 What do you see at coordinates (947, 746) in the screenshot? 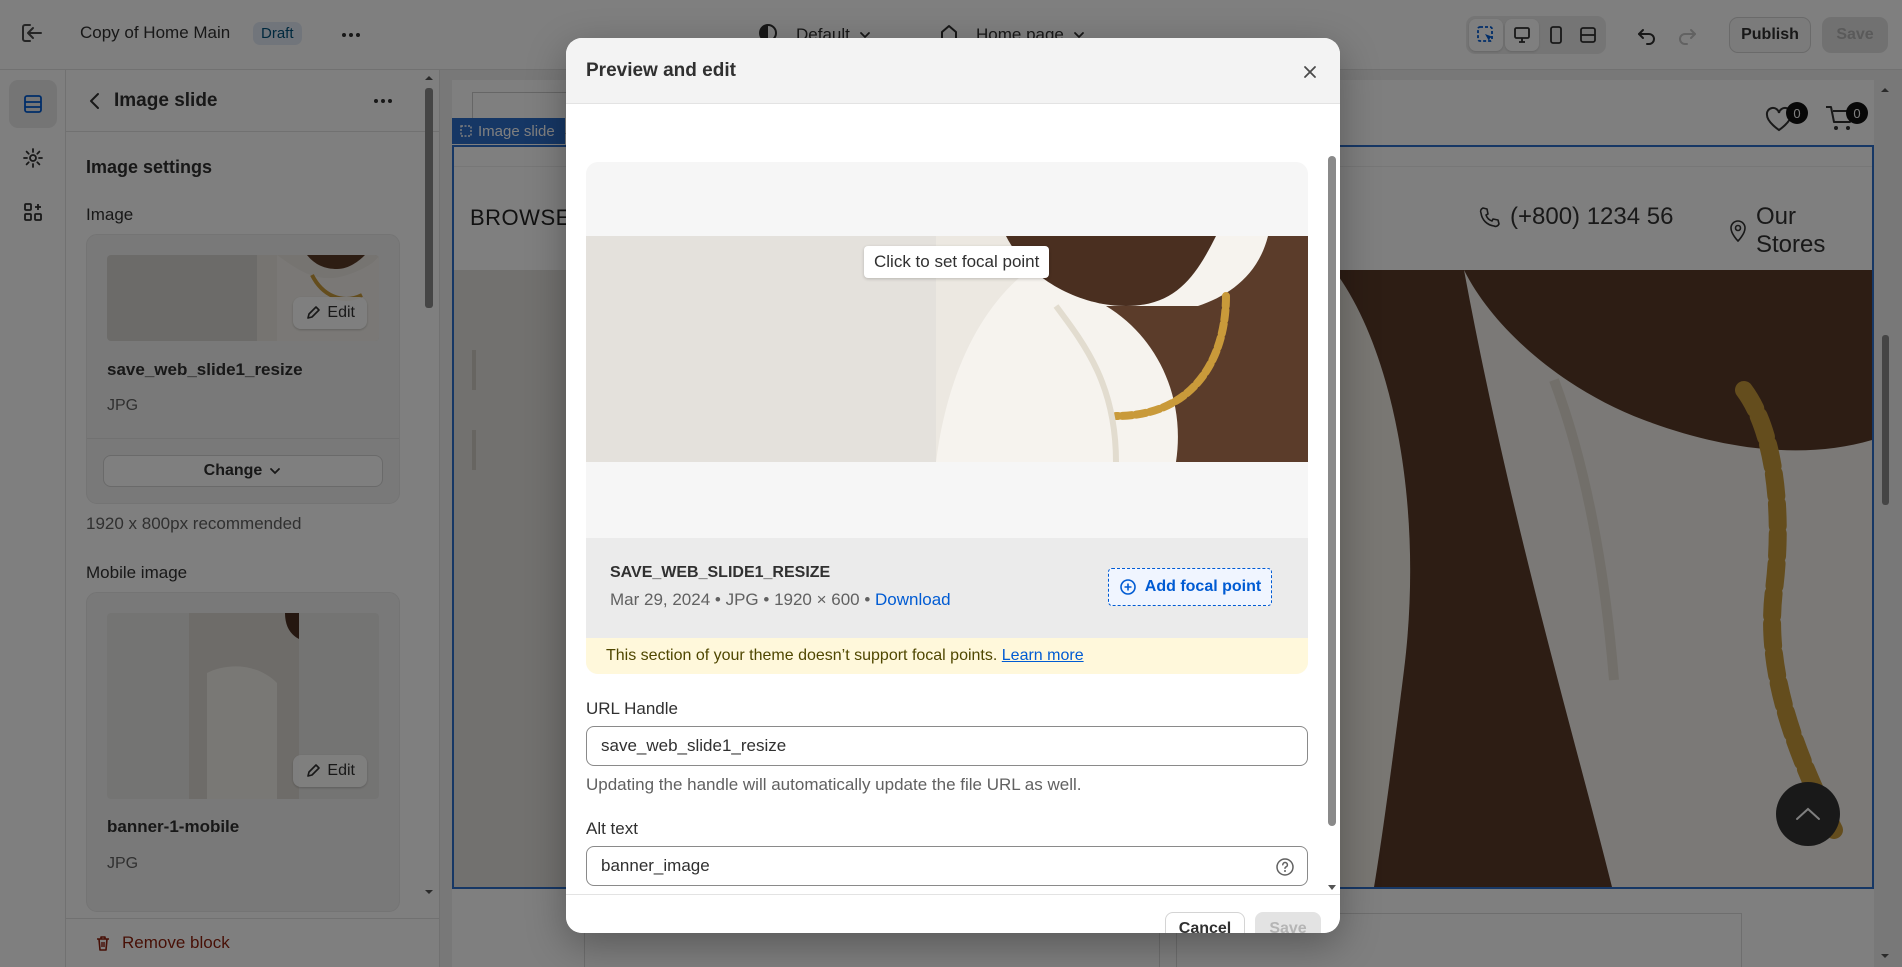
I see `url-handle-input: save_web_slide1_resize` at bounding box center [947, 746].